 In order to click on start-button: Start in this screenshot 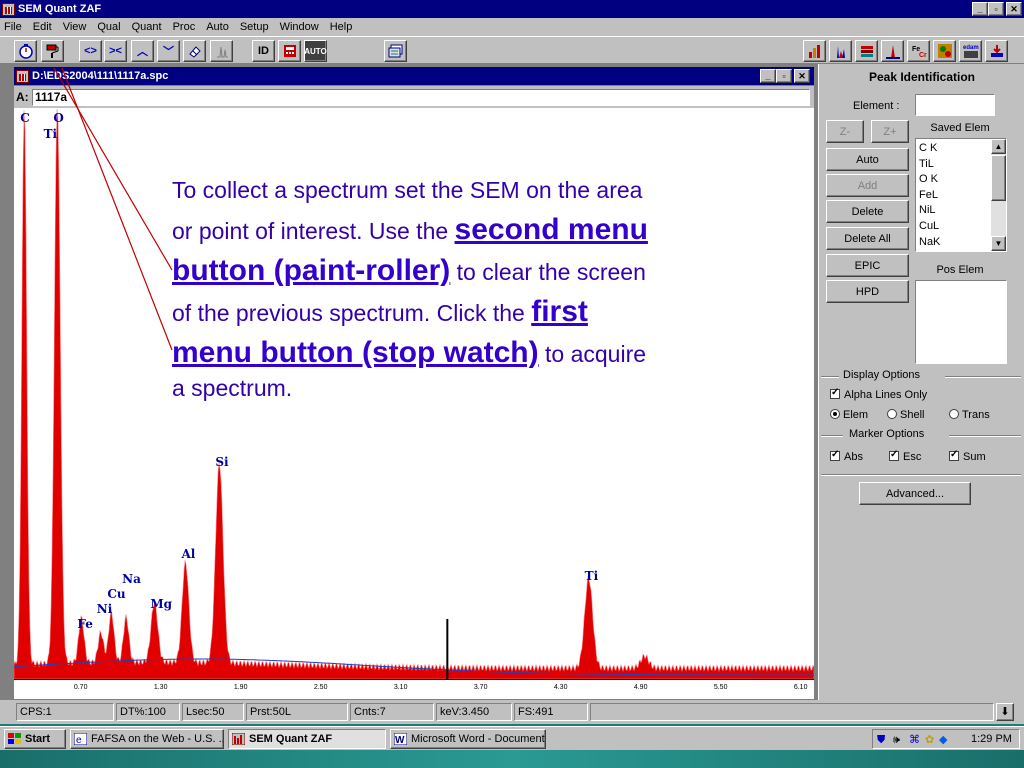, I will do `click(35, 739)`.